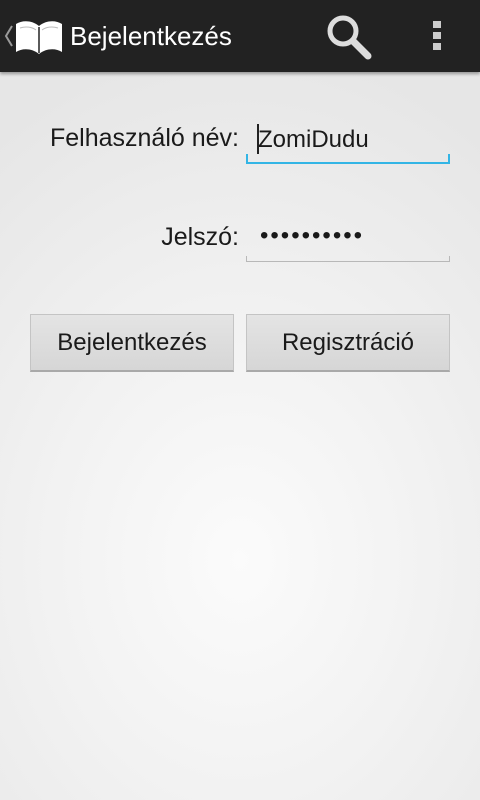  What do you see at coordinates (348, 259) in the screenshot?
I see `password-underline` at bounding box center [348, 259].